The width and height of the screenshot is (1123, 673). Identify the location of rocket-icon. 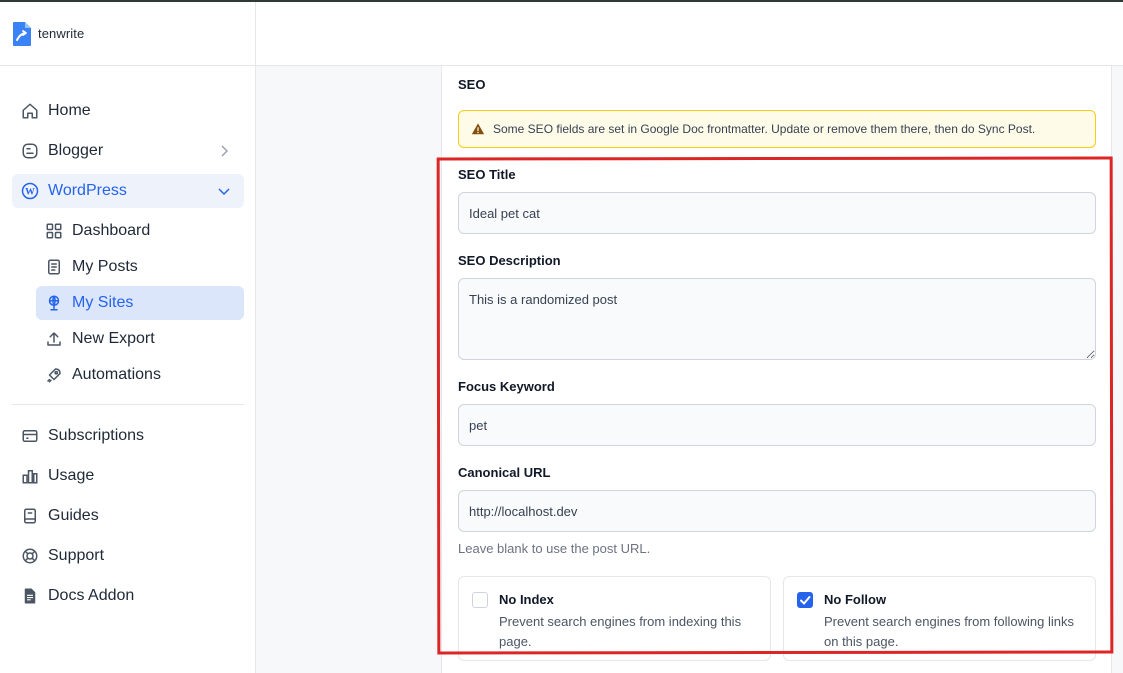
(54, 375).